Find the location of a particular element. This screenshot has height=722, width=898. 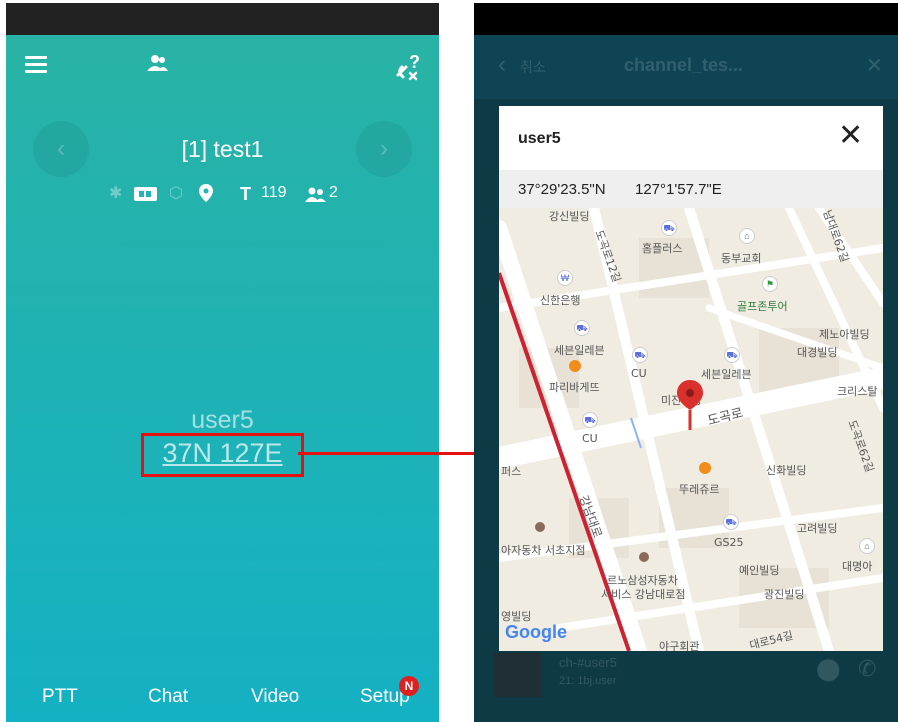

google-logo: Google is located at coordinates (536, 632).